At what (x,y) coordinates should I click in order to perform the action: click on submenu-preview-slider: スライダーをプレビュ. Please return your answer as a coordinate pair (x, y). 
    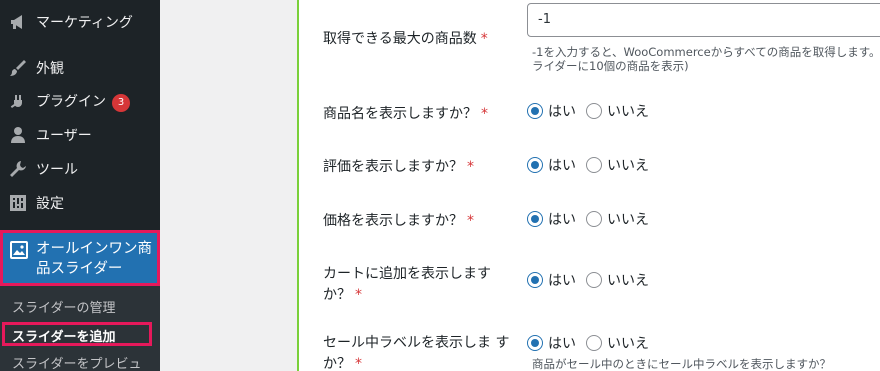
    Looking at the image, I should click on (76, 362).